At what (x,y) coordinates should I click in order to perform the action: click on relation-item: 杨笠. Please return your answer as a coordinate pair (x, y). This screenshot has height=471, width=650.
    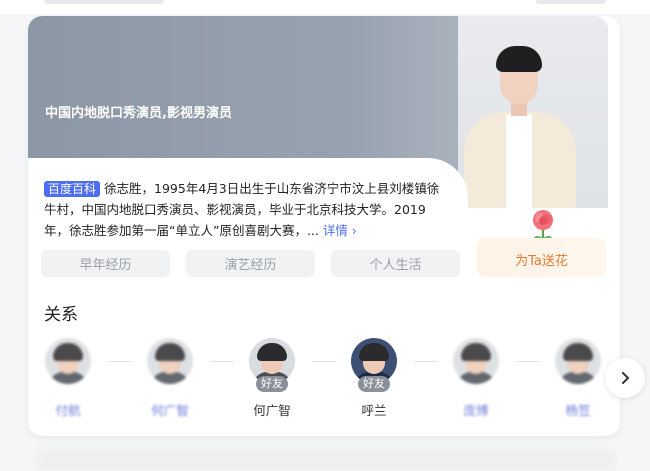
    Looking at the image, I should click on (578, 378).